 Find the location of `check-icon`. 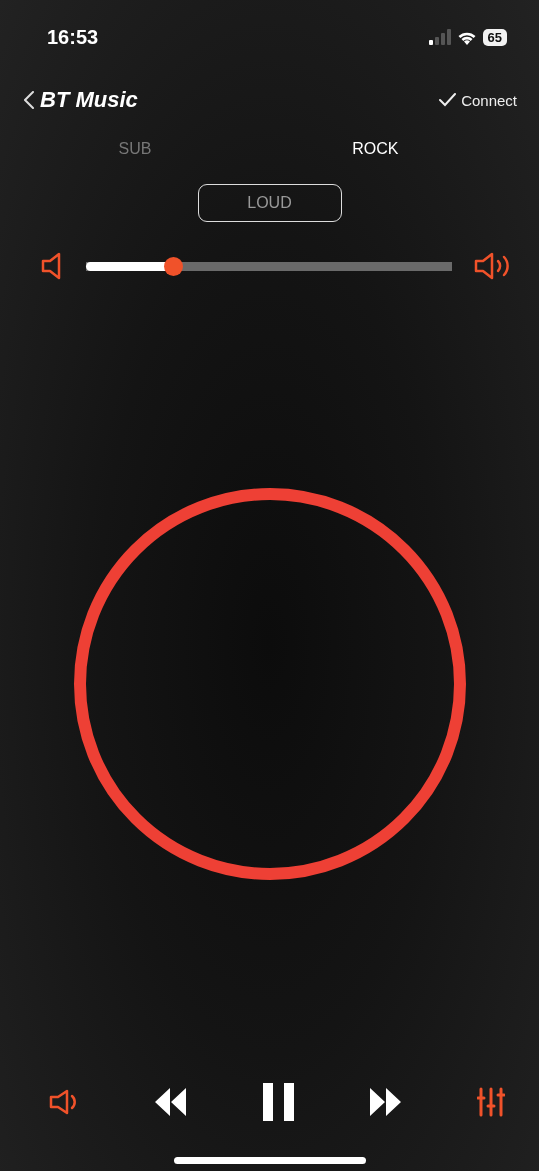

check-icon is located at coordinates (448, 100).